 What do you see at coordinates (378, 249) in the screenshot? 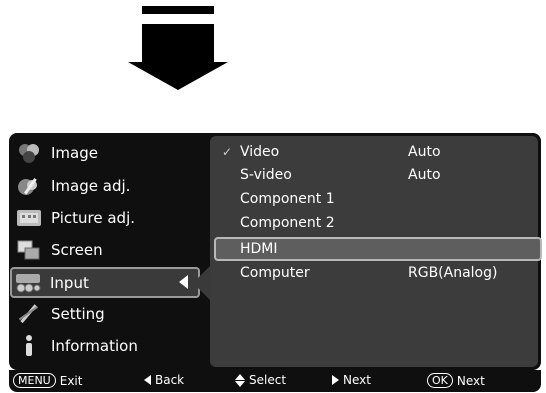
I see `input-option-hdmi: HDMI` at bounding box center [378, 249].